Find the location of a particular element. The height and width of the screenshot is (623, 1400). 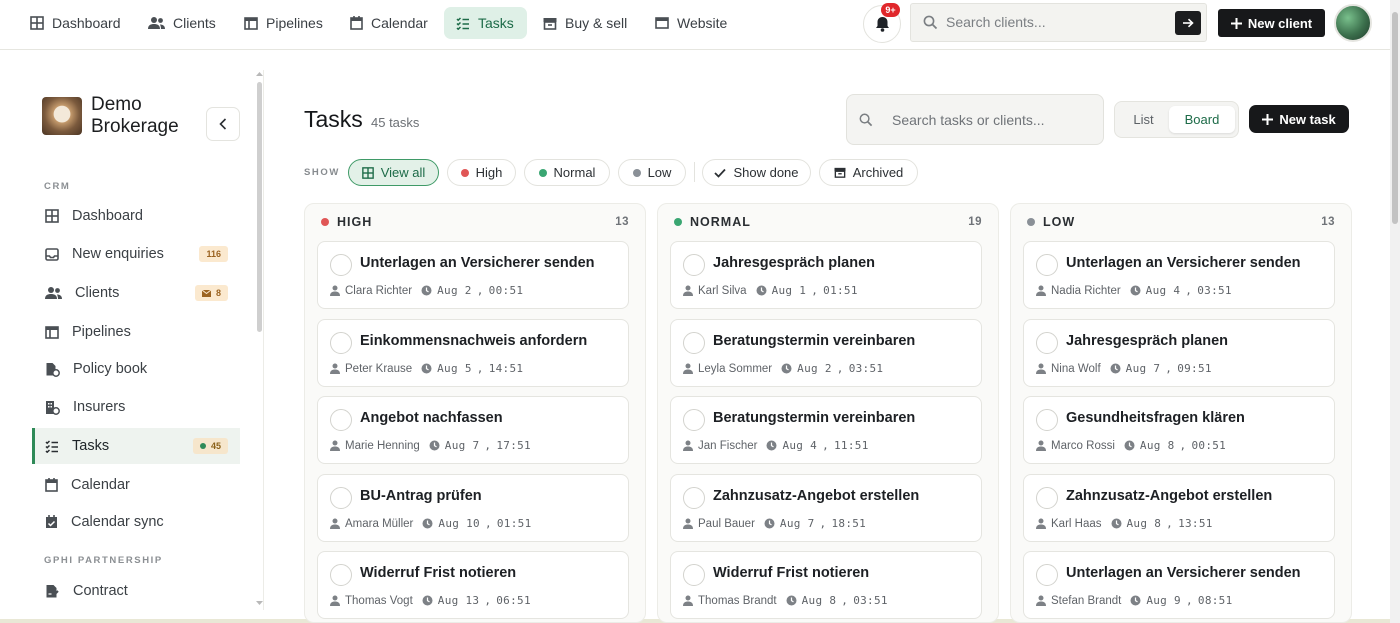

sidebar-scrollbar-thumb is located at coordinates (259, 207).